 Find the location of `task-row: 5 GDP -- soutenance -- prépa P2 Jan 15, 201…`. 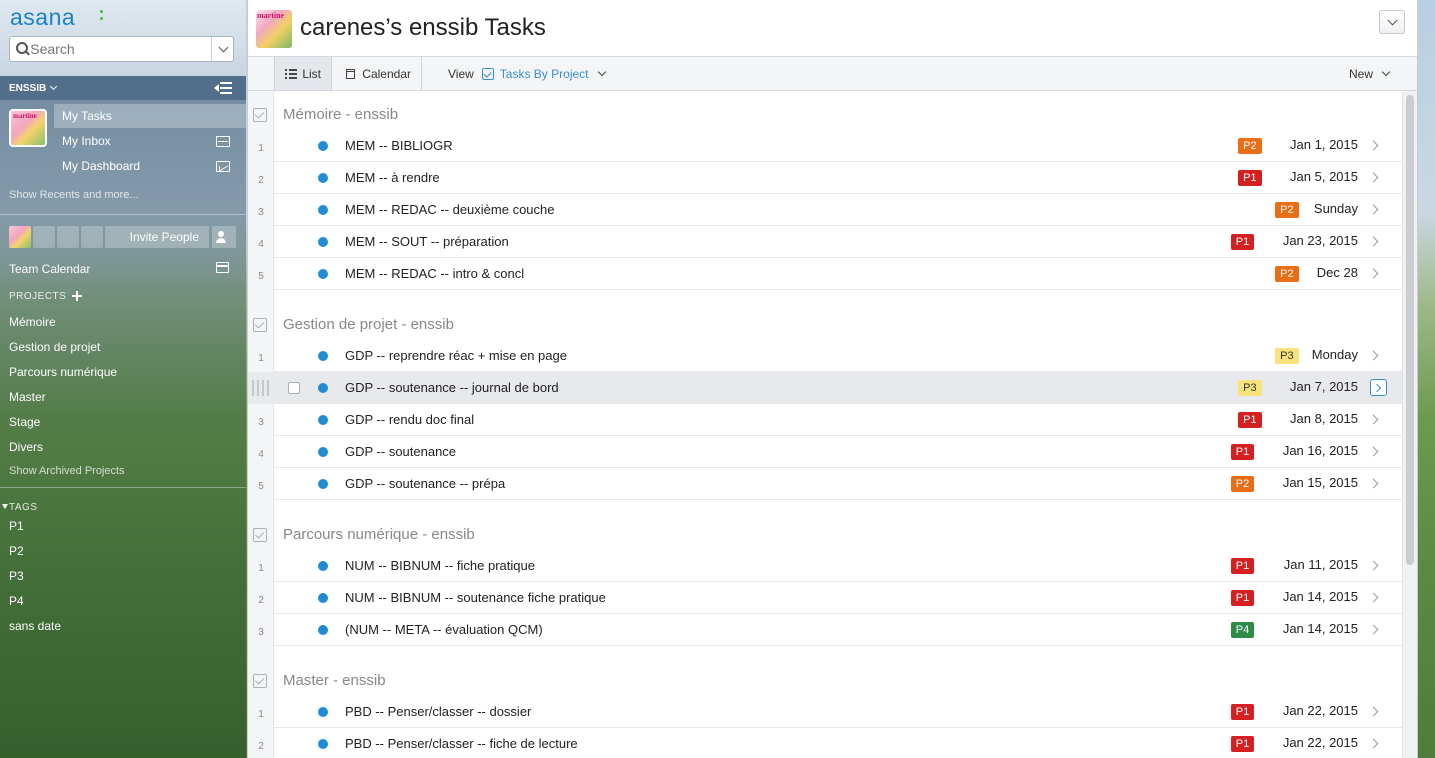

task-row: 5 GDP -- soutenance -- prépa P2 Jan 15, 201… is located at coordinates (825, 484).